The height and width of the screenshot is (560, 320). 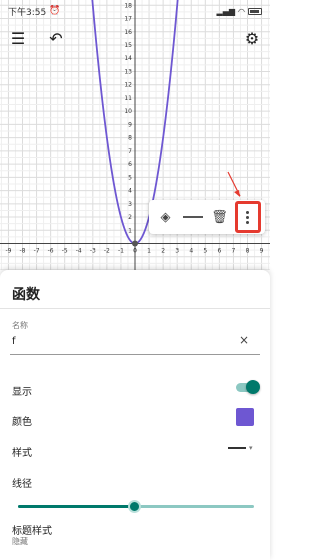 I want to click on style-label: 样式, so click(x=22, y=453).